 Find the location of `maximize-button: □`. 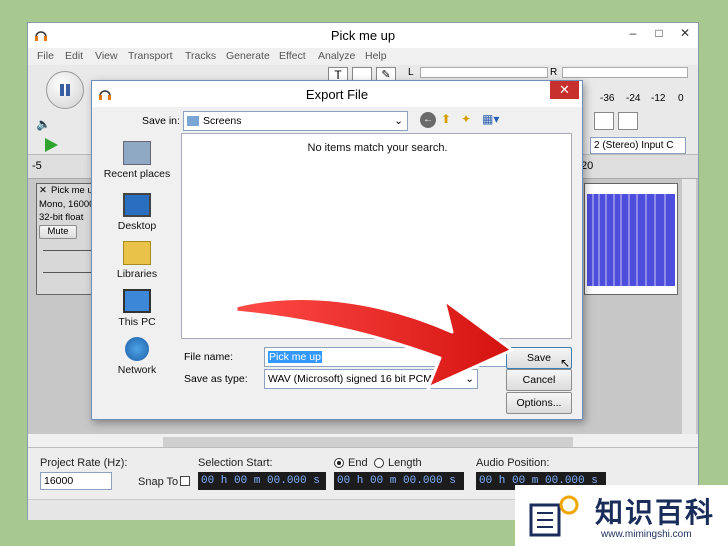

maximize-button: □ is located at coordinates (659, 33).